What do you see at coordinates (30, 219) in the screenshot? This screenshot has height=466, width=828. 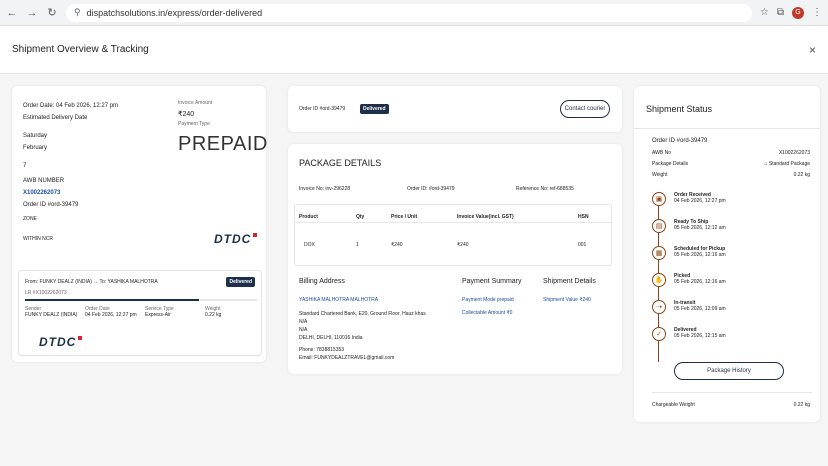 I see `zone-label: ZONE` at bounding box center [30, 219].